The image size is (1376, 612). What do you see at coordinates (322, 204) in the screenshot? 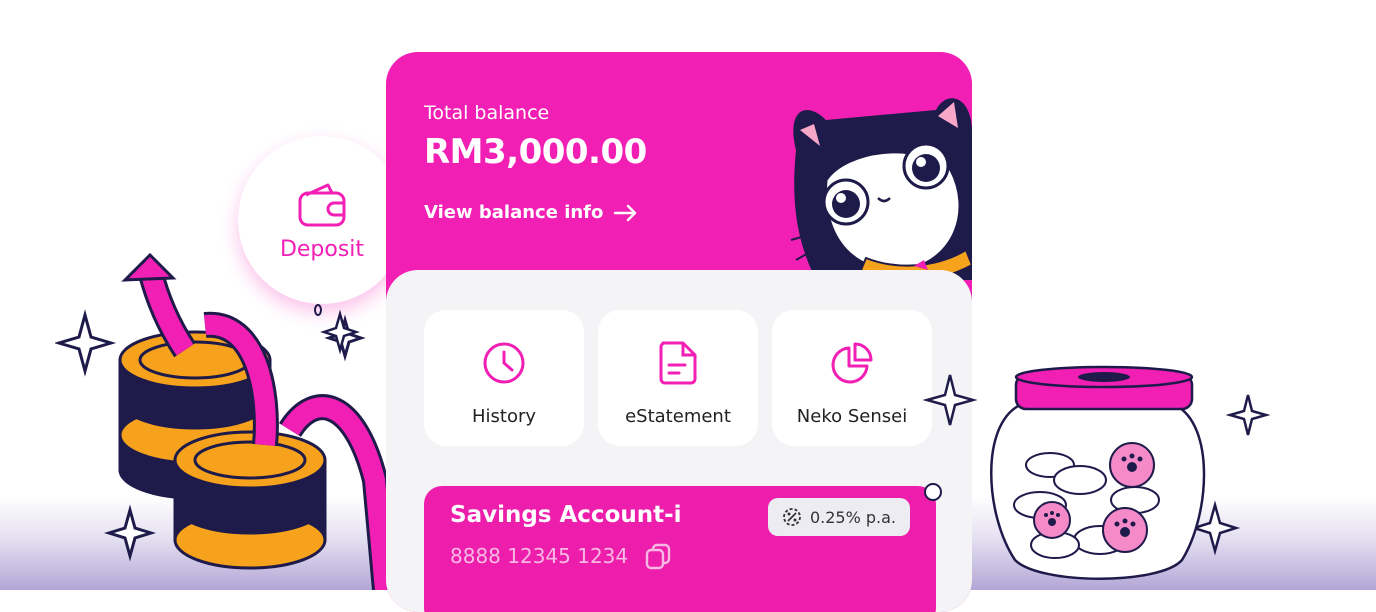
I see `wallet-icon` at bounding box center [322, 204].